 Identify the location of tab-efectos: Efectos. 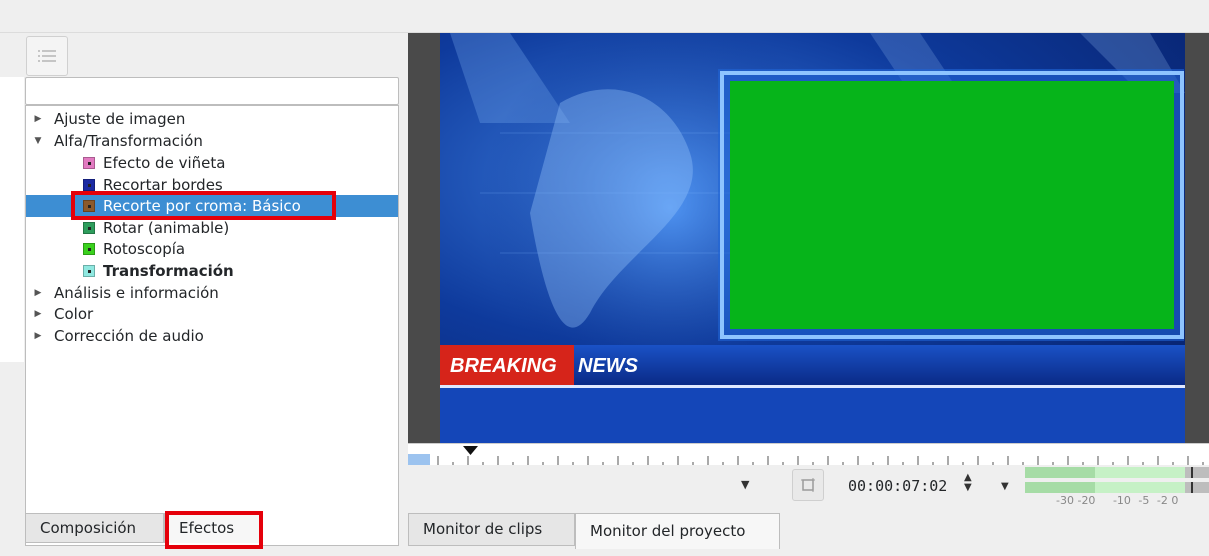
(213, 528).